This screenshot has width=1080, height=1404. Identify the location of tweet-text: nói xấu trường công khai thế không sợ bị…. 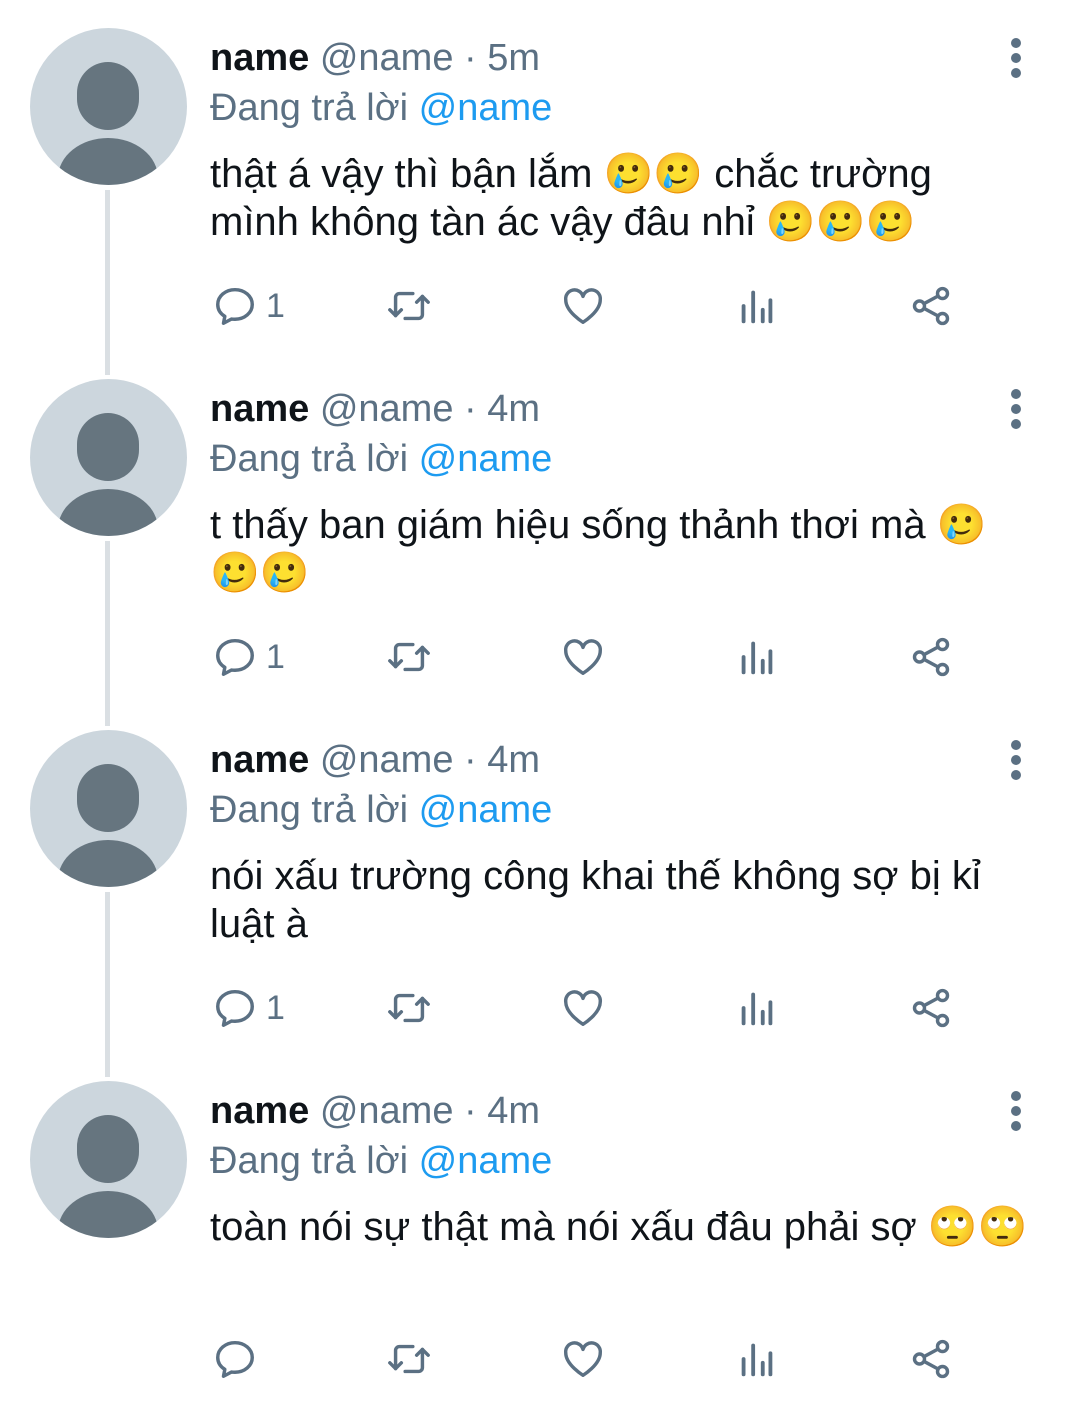
(595, 900).